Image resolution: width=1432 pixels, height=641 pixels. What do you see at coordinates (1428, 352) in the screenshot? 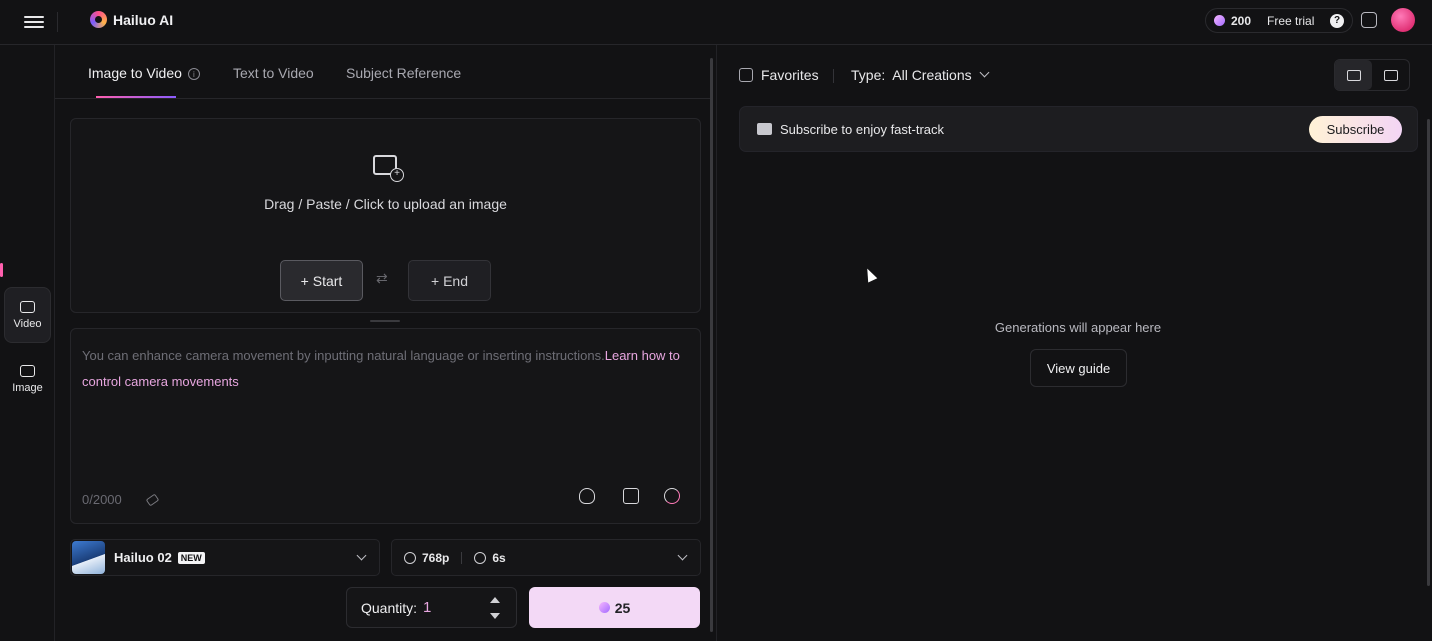
I see `scrollbar` at bounding box center [1428, 352].